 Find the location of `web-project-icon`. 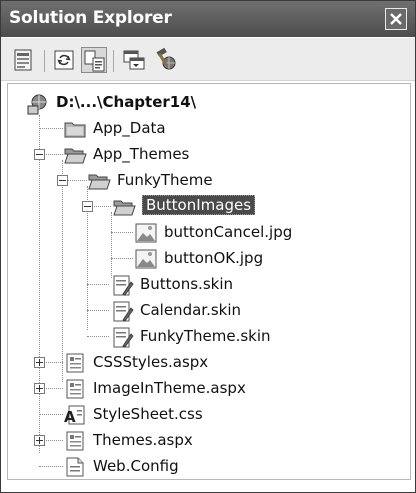

web-project-icon is located at coordinates (37, 104).